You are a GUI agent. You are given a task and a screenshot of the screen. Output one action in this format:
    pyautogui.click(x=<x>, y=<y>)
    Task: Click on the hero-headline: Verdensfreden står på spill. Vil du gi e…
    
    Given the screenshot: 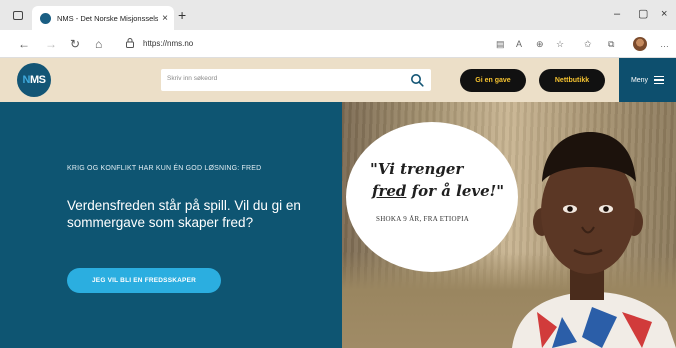 What is the action you would take?
    pyautogui.click(x=184, y=214)
    